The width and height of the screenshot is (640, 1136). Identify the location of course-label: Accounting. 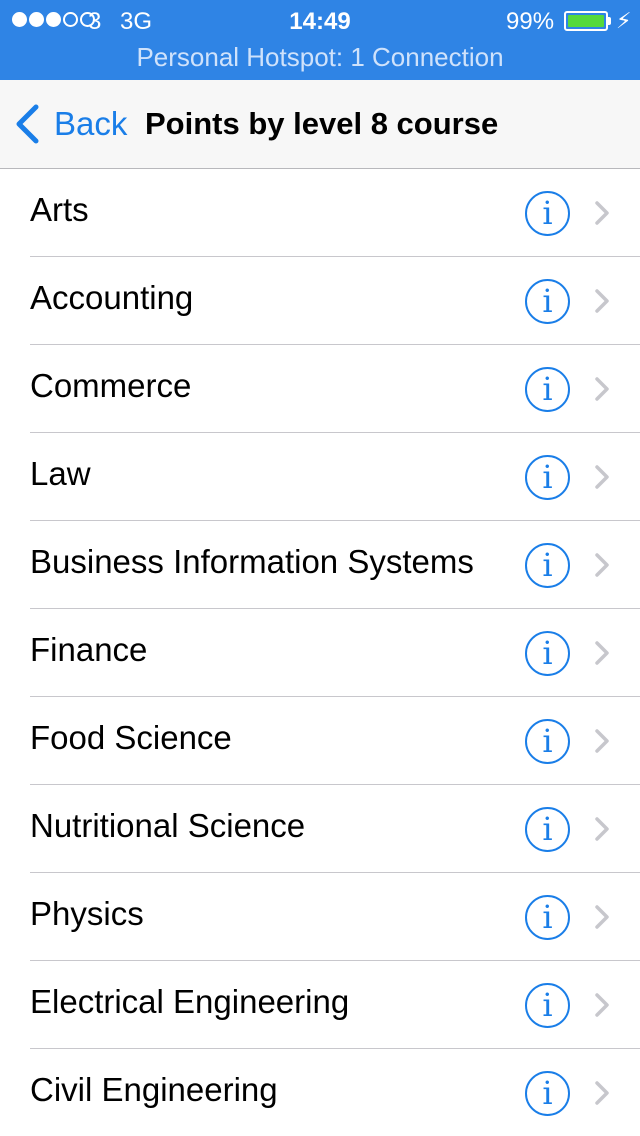
(112, 297).